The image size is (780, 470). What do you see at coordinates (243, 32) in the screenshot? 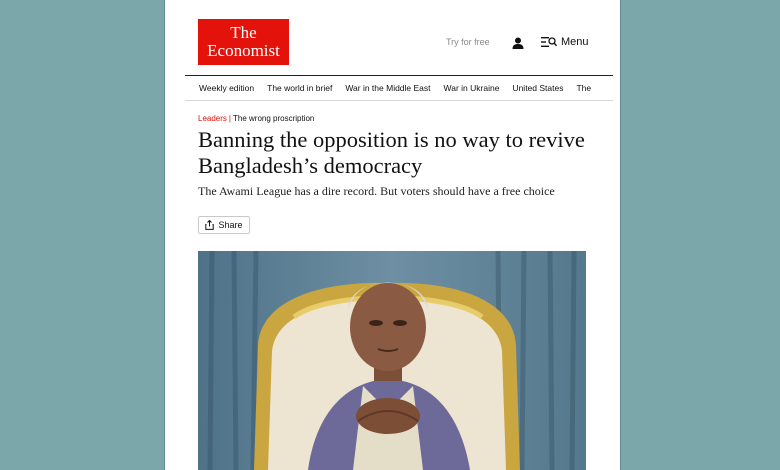
I see `logo-line-1: The` at bounding box center [243, 32].